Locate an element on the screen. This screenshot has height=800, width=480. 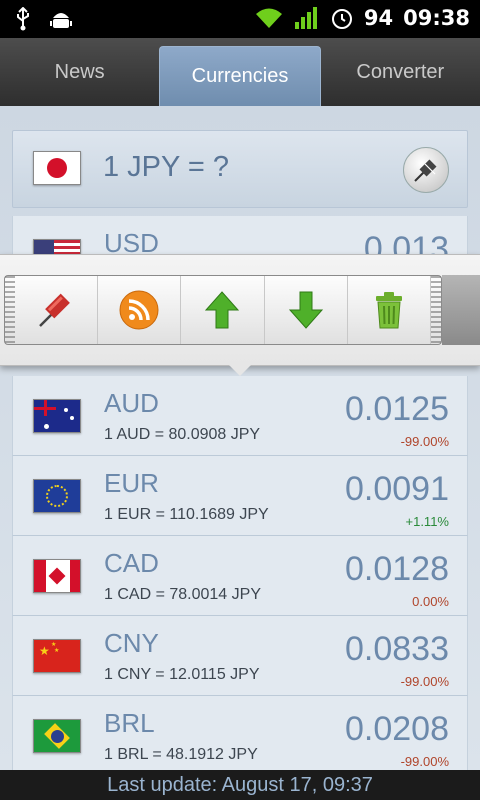
currency-change: +1.11% is located at coordinates (427, 521).